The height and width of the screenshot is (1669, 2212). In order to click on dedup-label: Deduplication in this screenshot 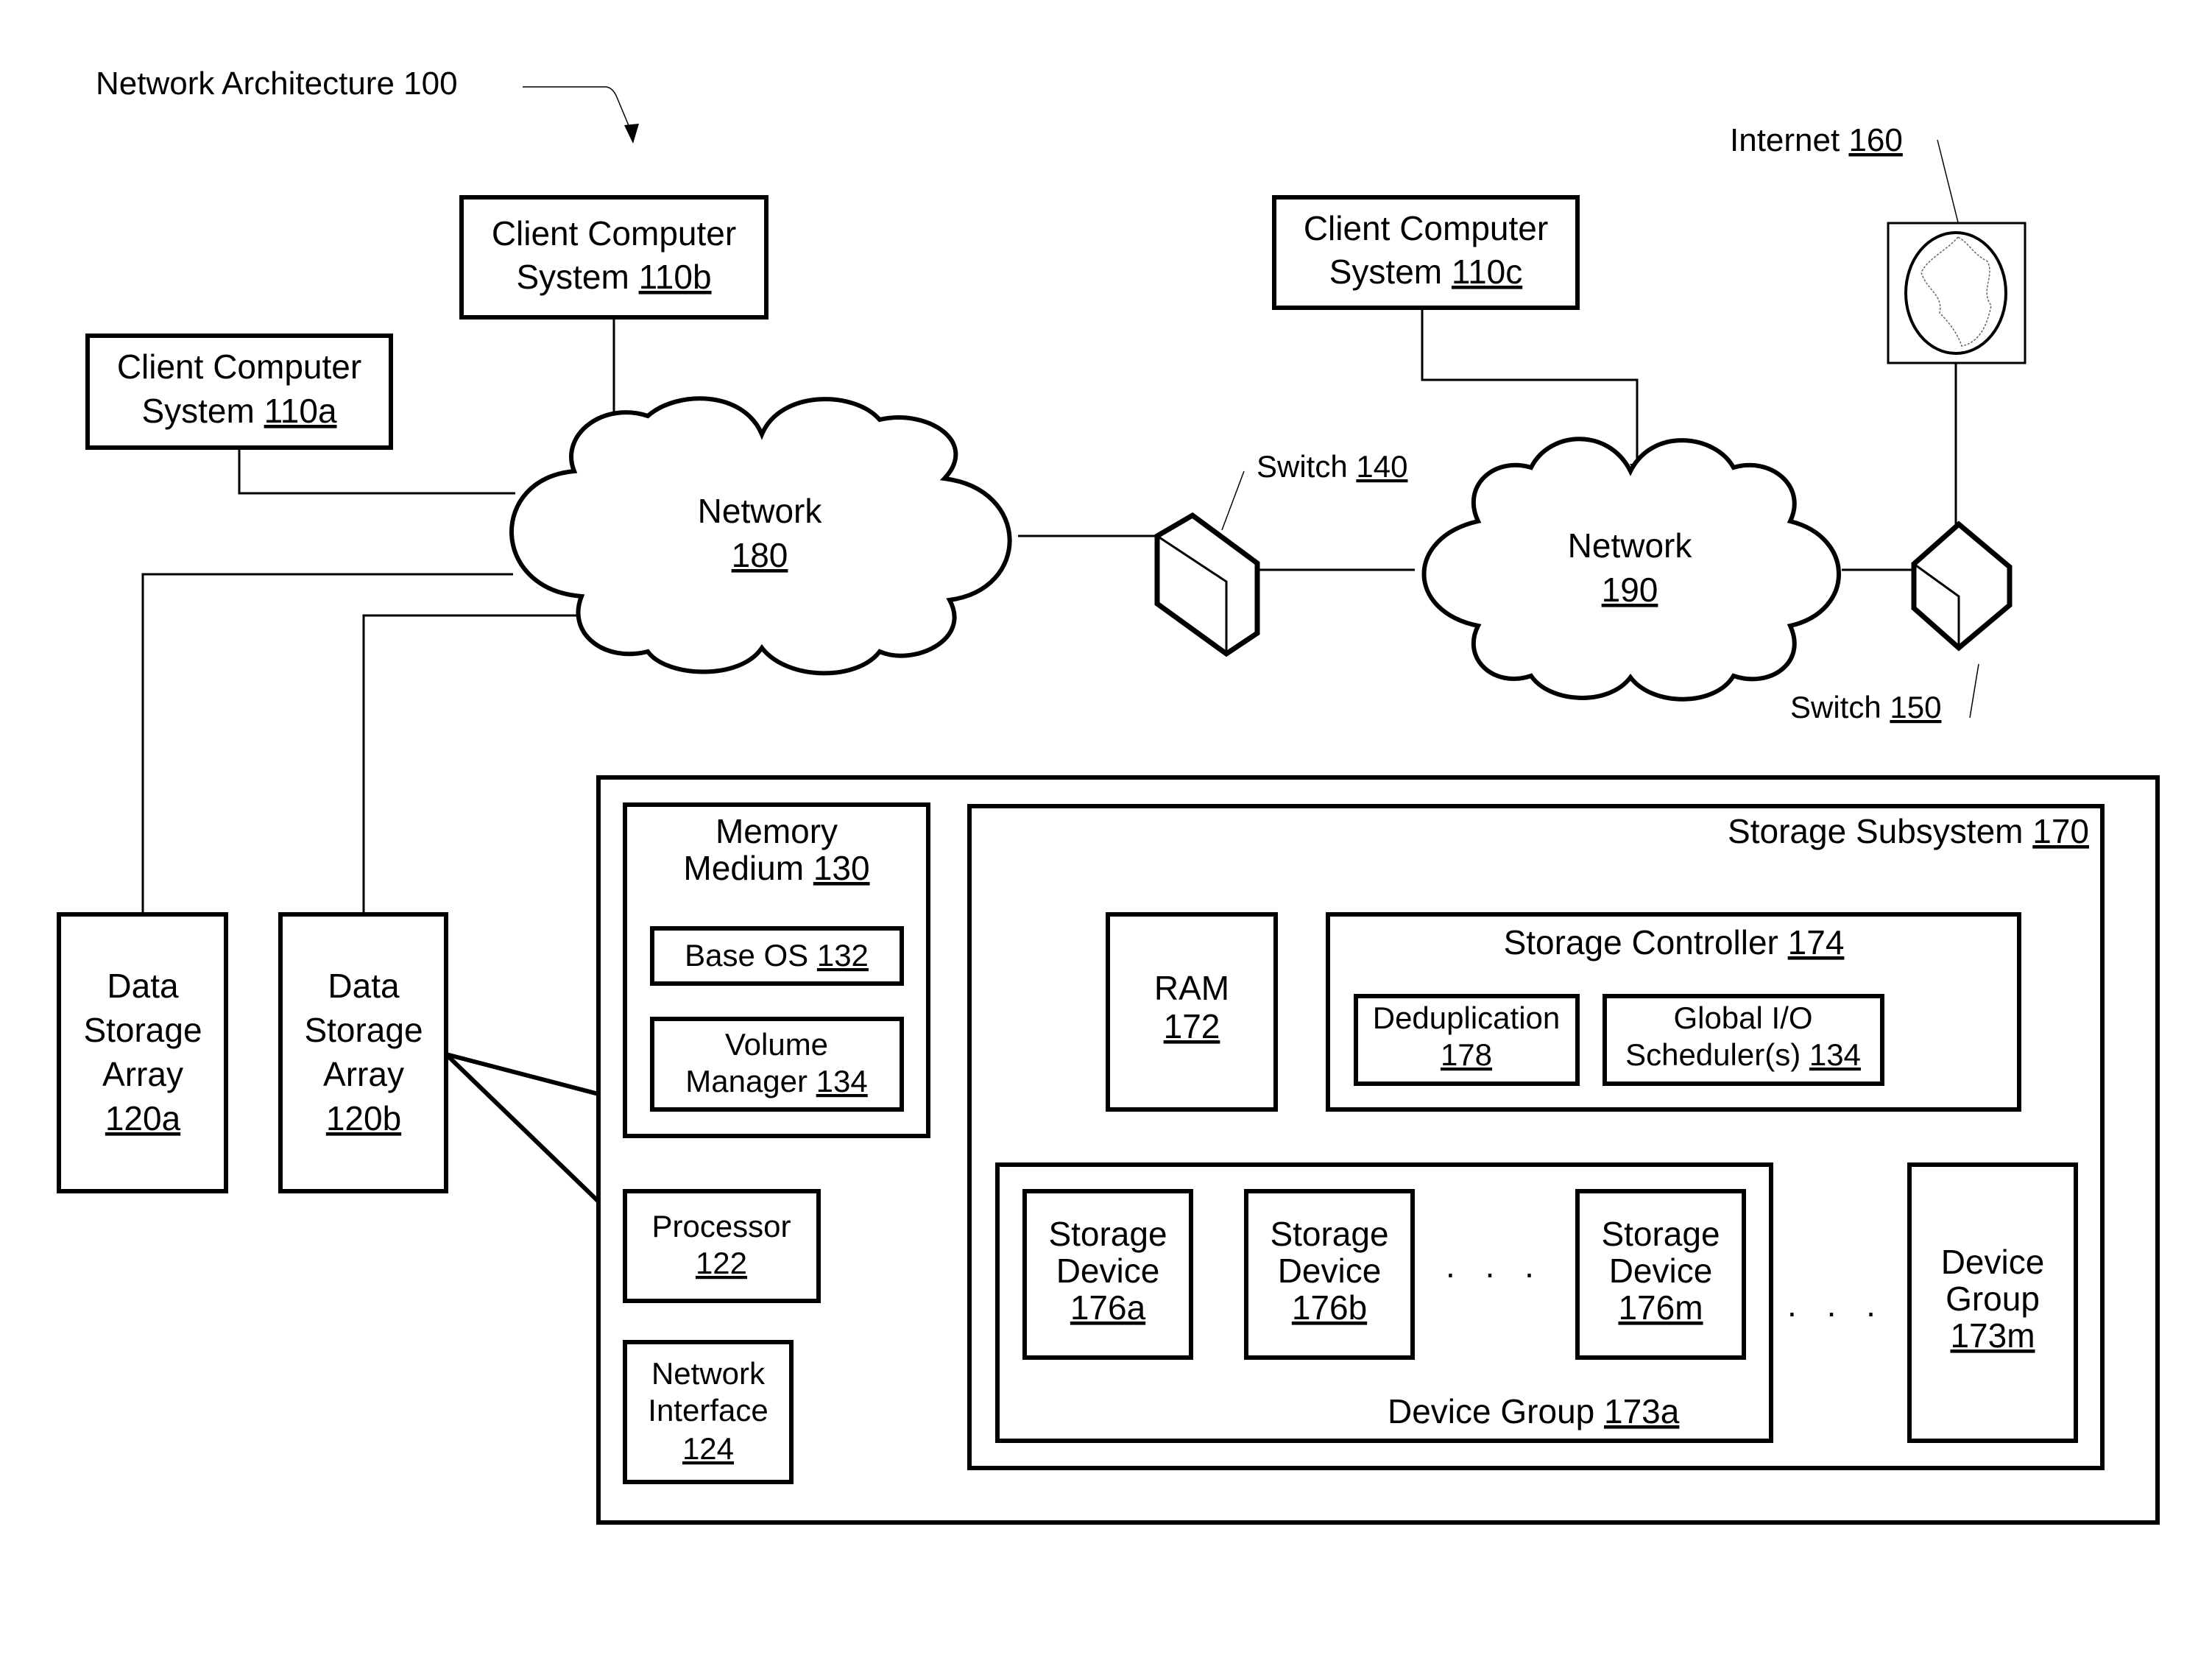, I will do `click(1467, 1018)`.